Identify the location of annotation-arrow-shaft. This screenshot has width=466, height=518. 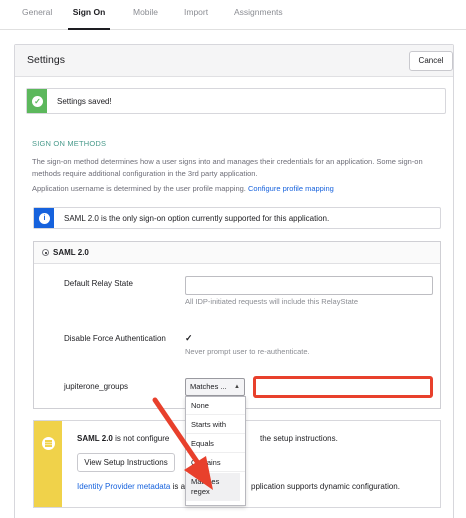
(177, 433).